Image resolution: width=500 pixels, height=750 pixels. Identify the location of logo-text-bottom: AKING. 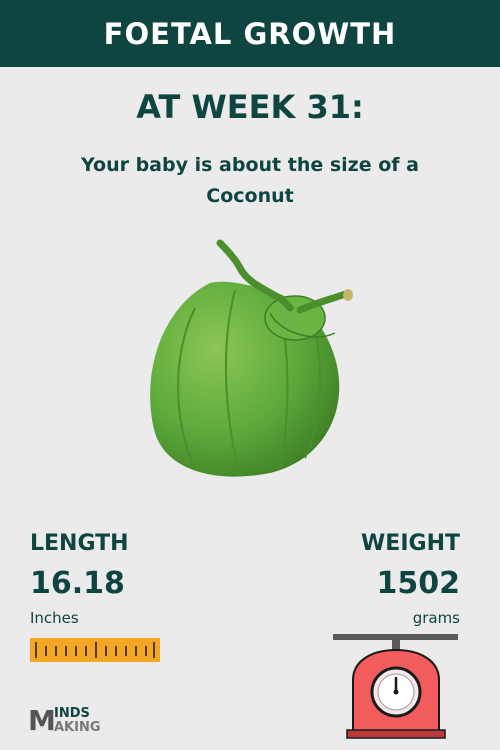
(77, 727).